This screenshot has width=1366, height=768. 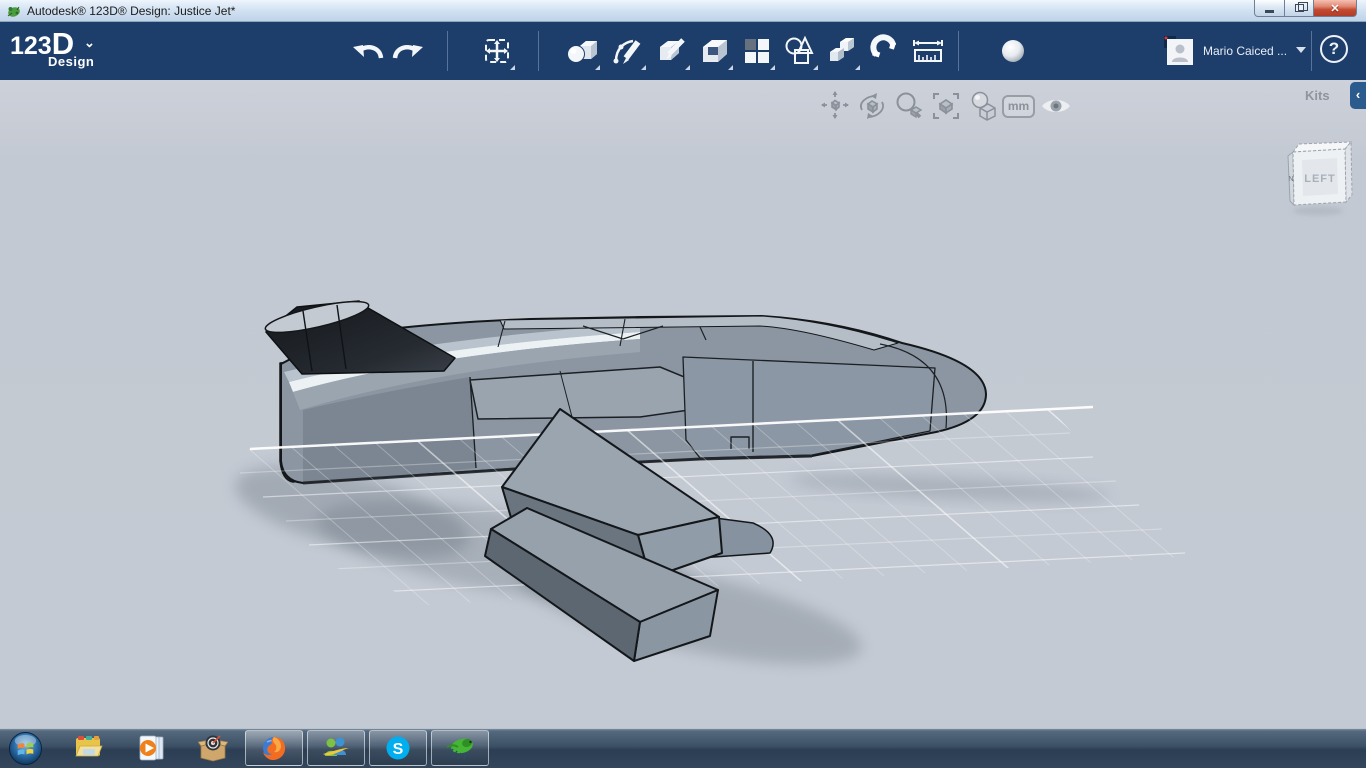 What do you see at coordinates (835, 106) in the screenshot?
I see `pan-icon` at bounding box center [835, 106].